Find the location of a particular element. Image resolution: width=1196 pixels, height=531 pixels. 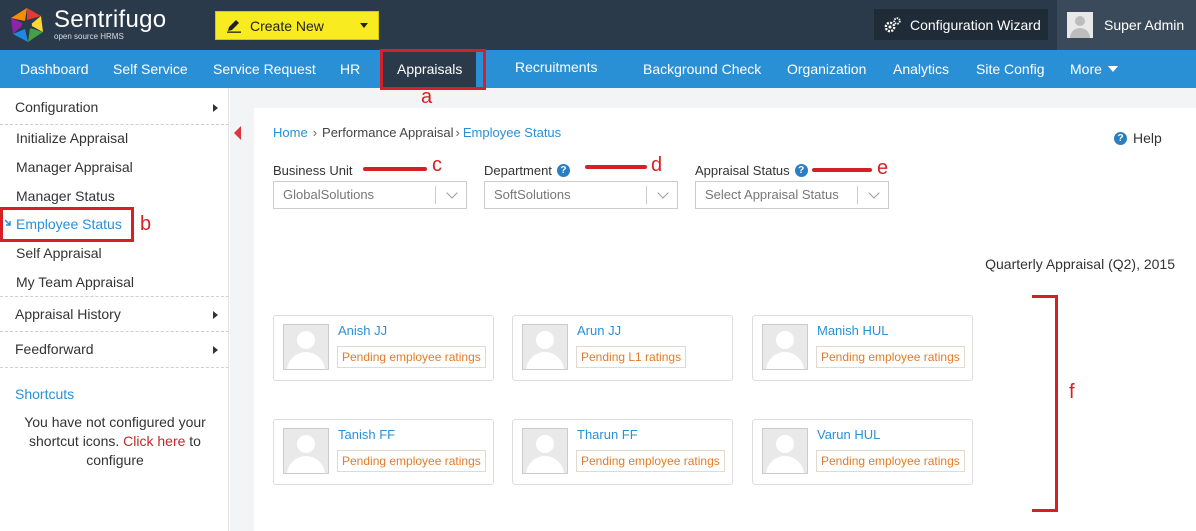

help-label: Help is located at coordinates (1147, 138).